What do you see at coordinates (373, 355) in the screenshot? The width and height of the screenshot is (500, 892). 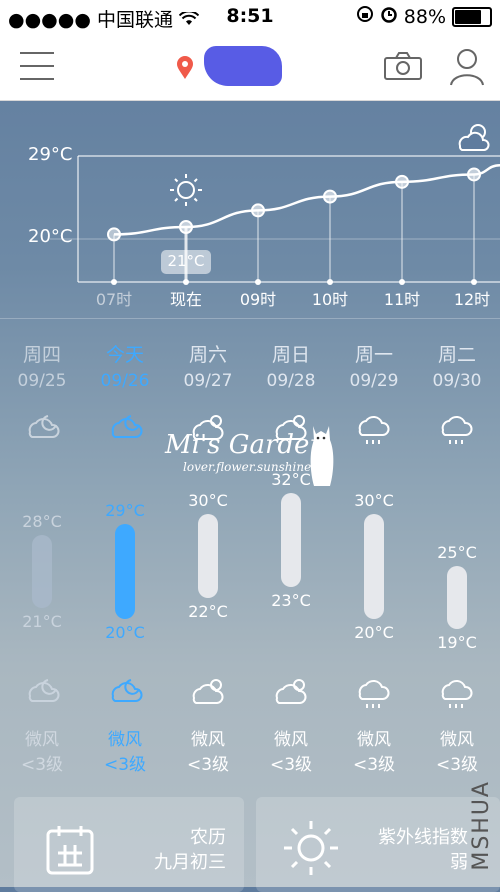 I see `day-name: 周一` at bounding box center [373, 355].